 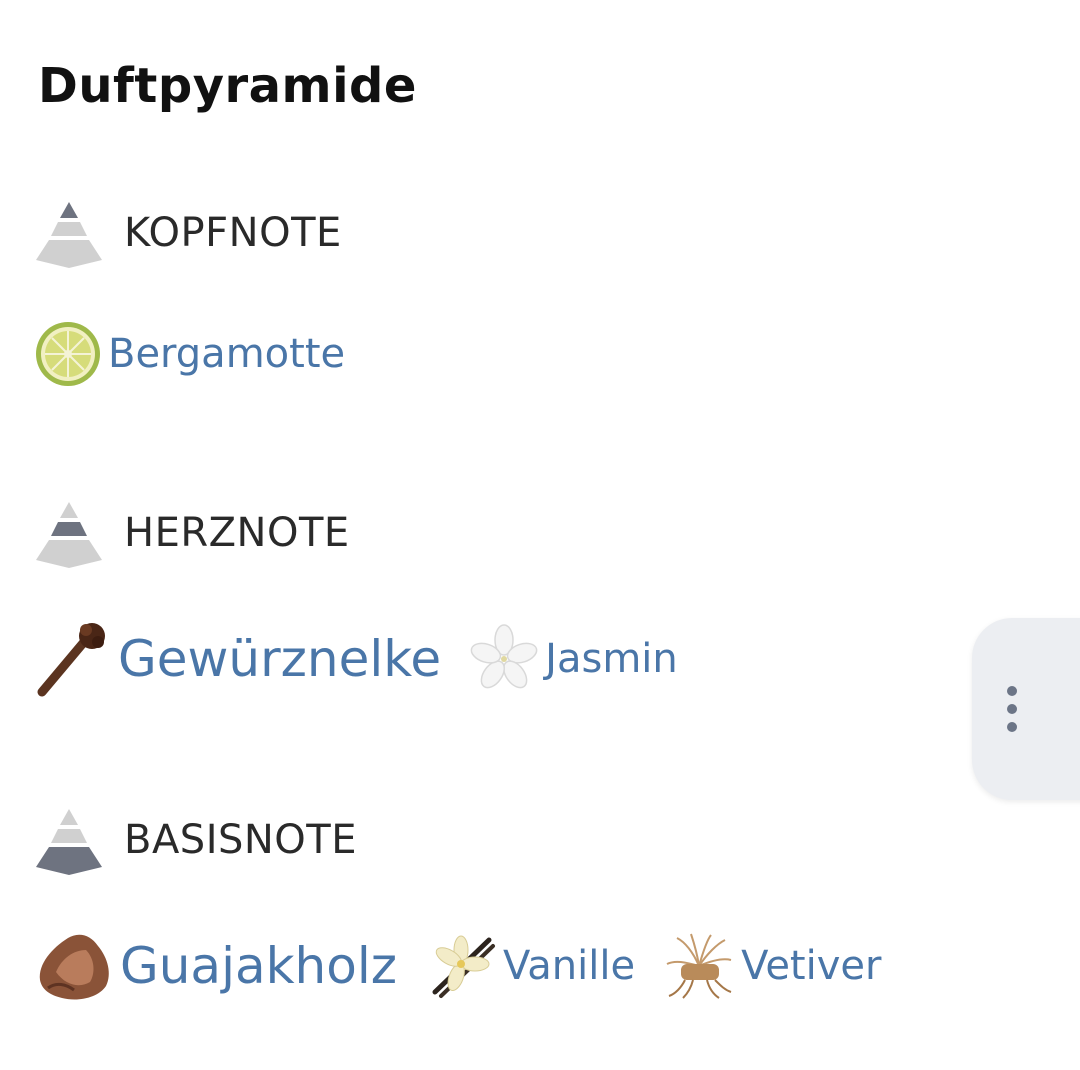 I want to click on section-header-base-notes: BASISNOTE, so click(x=195, y=840).